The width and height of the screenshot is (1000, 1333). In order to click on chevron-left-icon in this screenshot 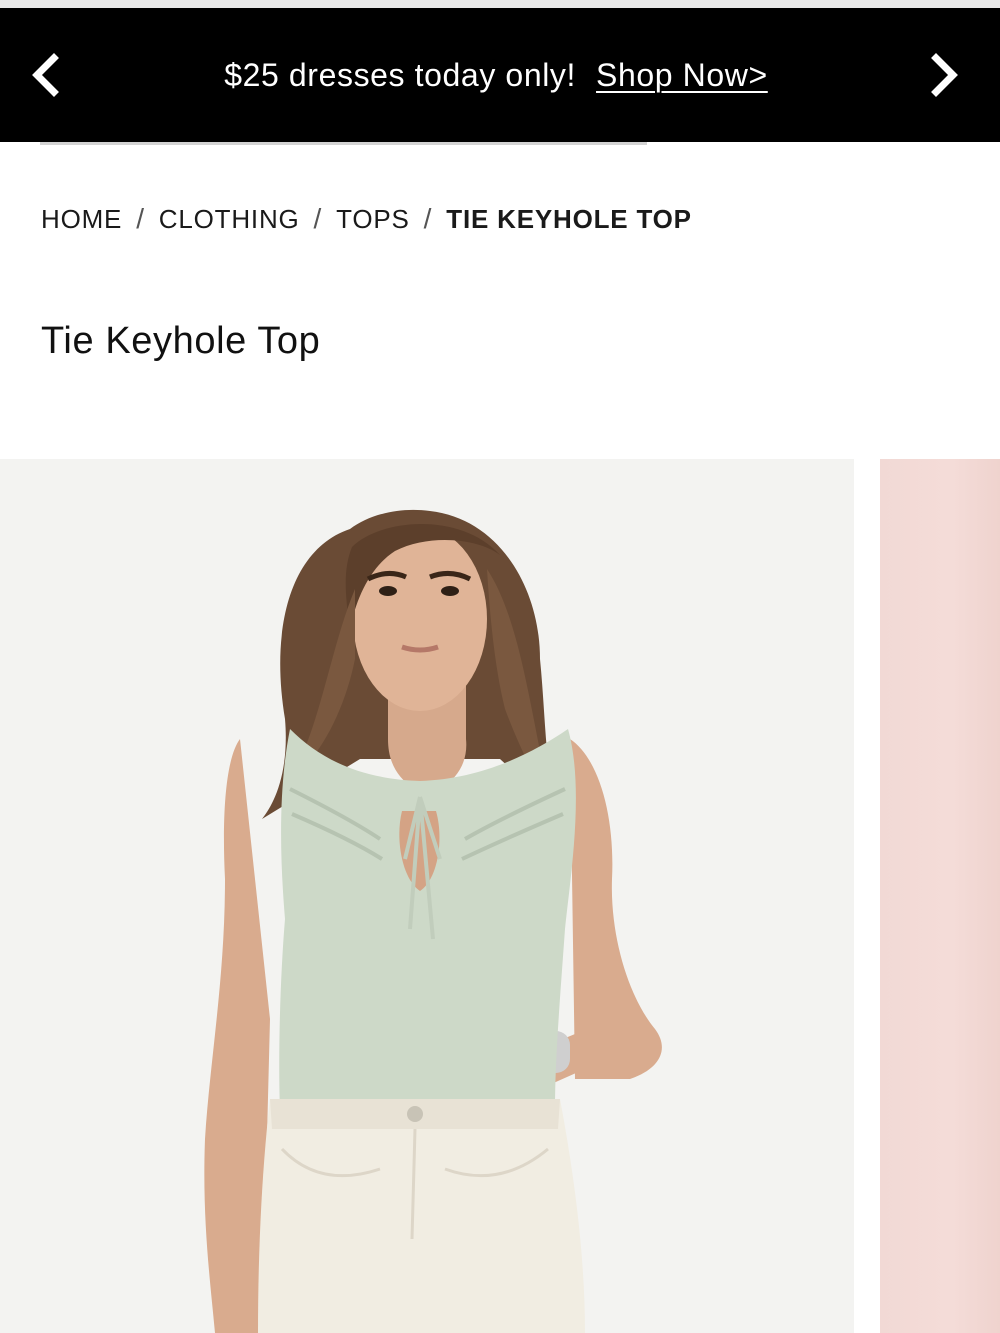, I will do `click(45, 75)`.